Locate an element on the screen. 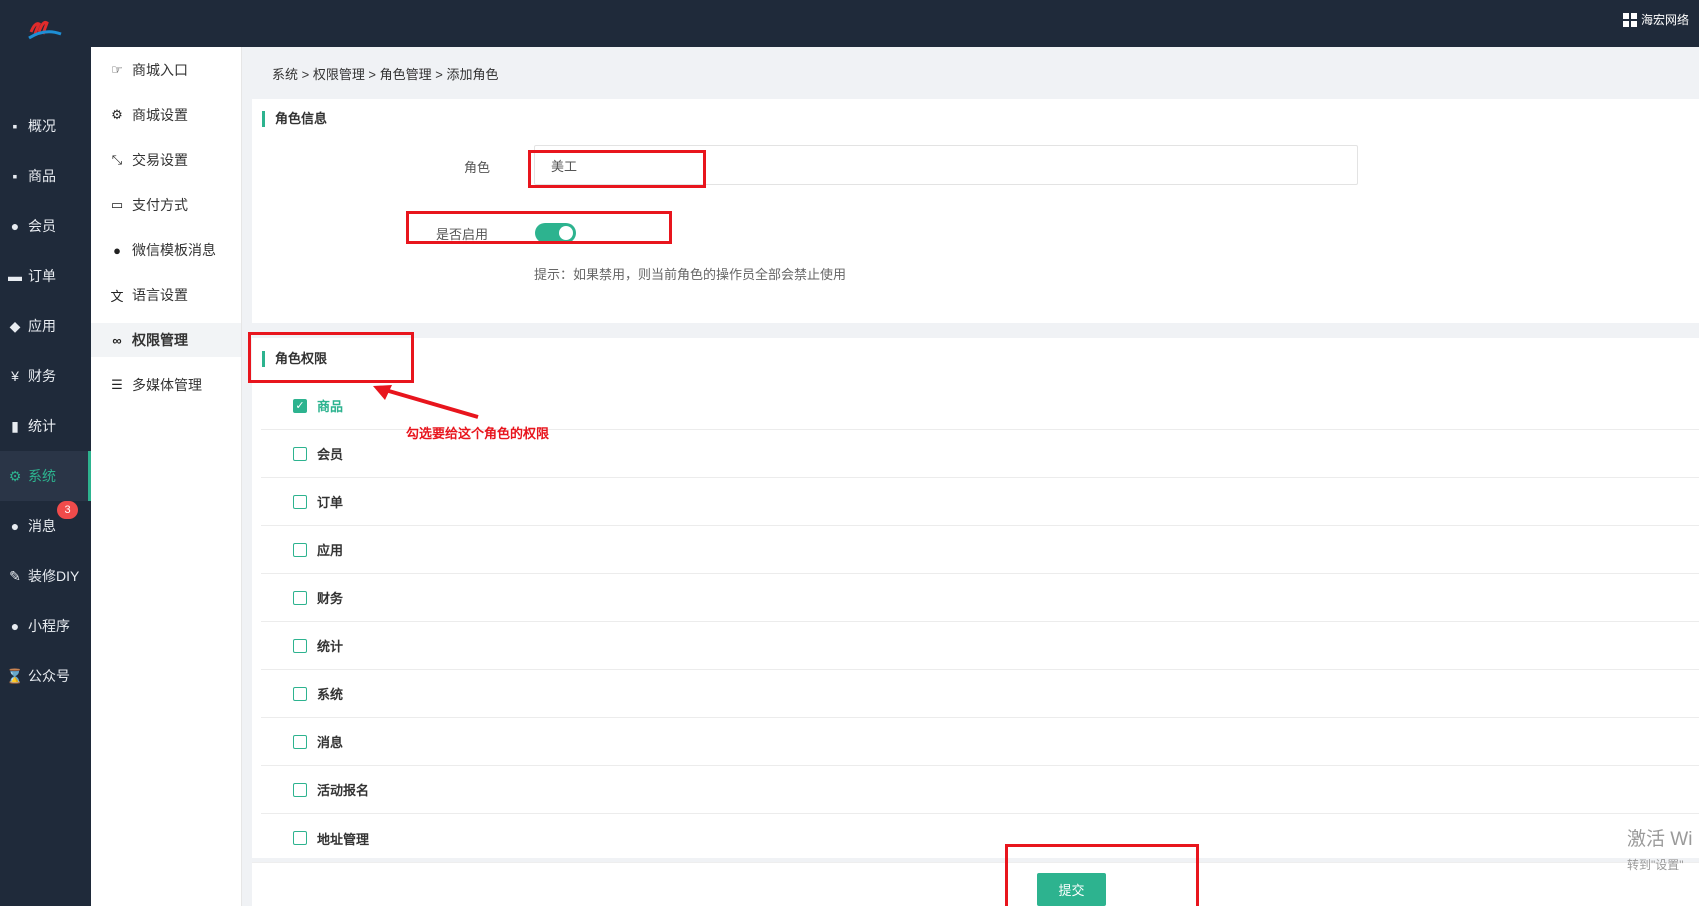  annotation-box-enable is located at coordinates (539, 227).